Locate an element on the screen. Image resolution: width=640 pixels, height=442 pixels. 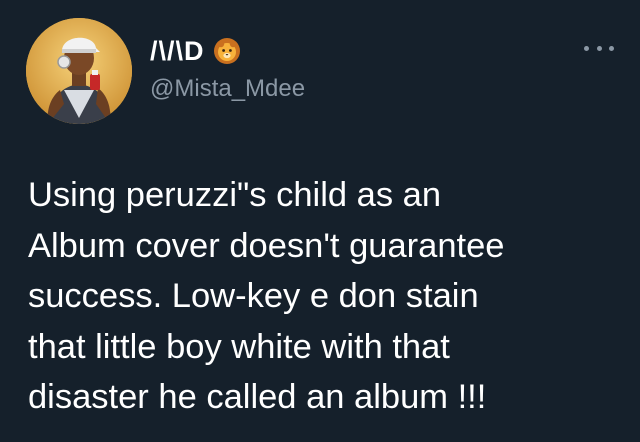
author-name-row: /\/\D is located at coordinates (195, 51).